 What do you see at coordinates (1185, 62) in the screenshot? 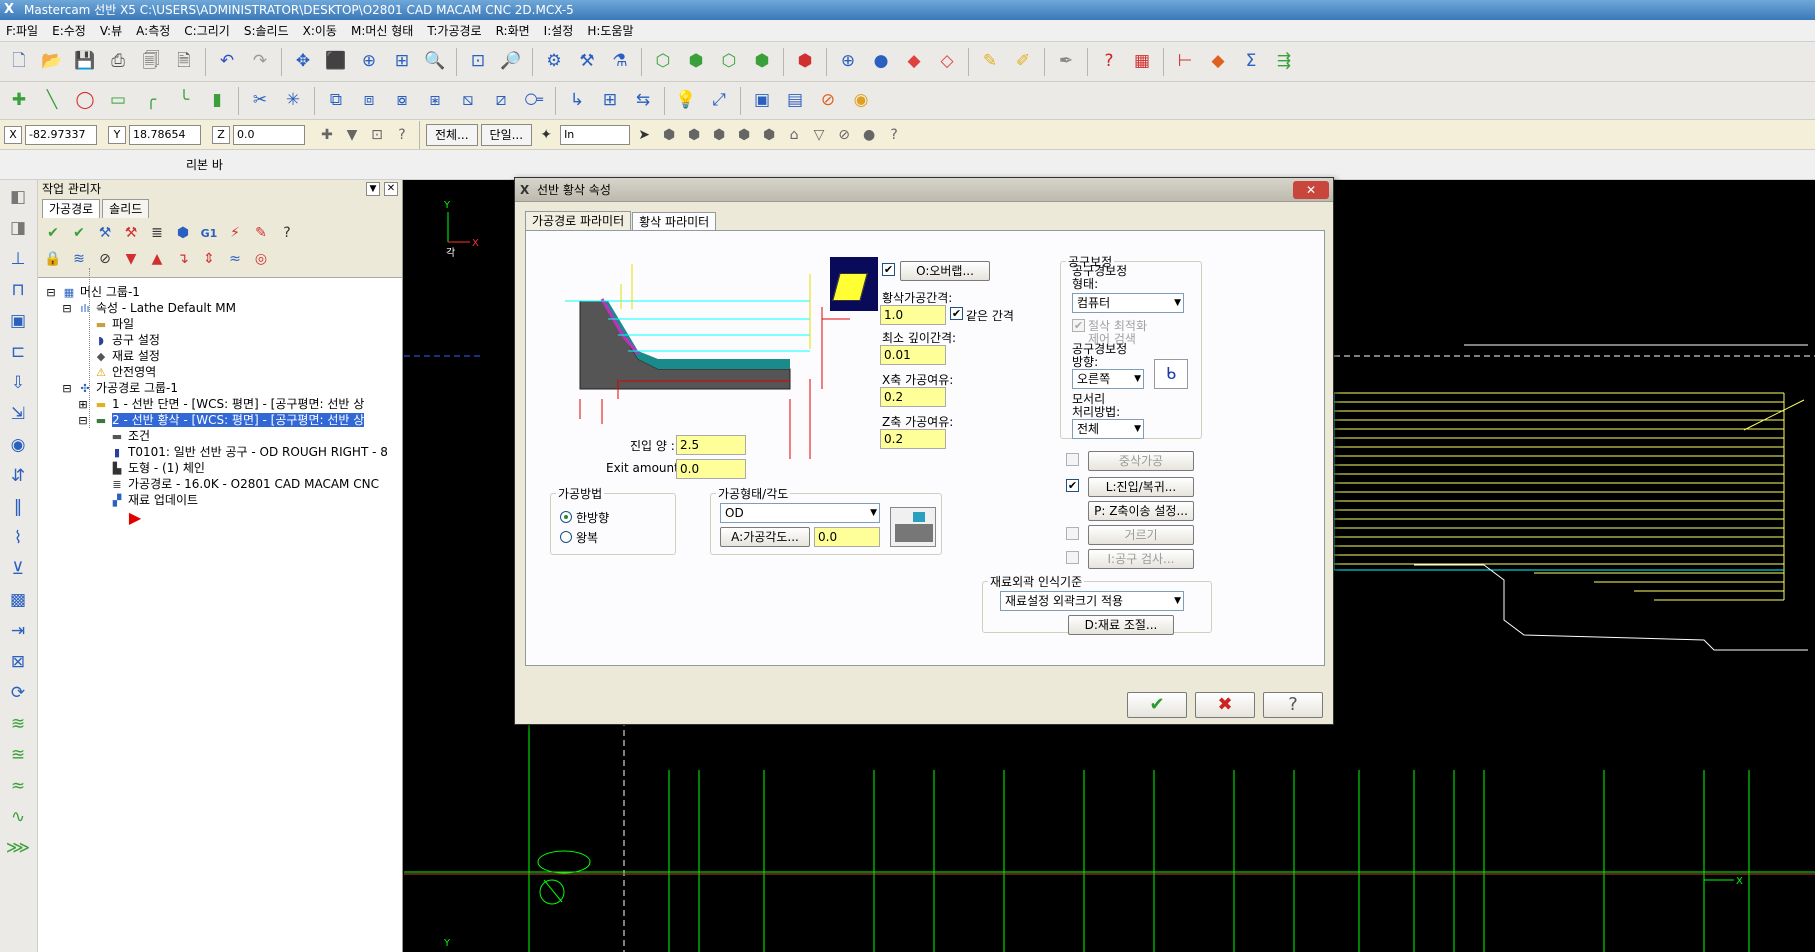
I see `dimension-icon: ⊢` at bounding box center [1185, 62].